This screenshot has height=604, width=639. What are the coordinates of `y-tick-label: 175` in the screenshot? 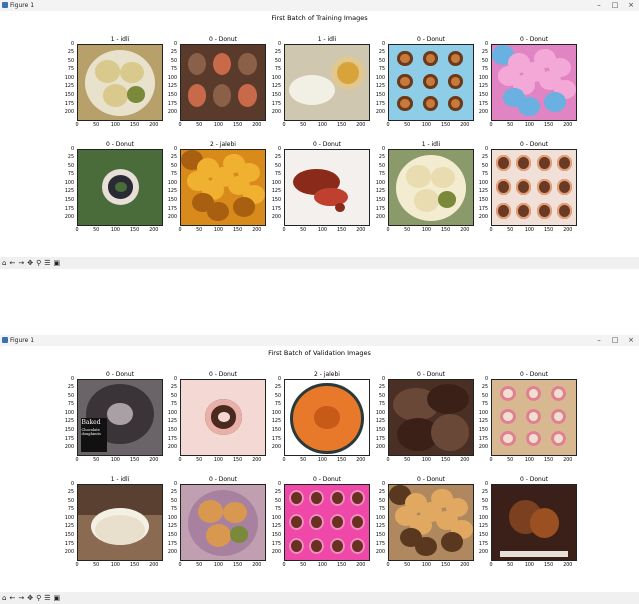 It's located at (69, 544).